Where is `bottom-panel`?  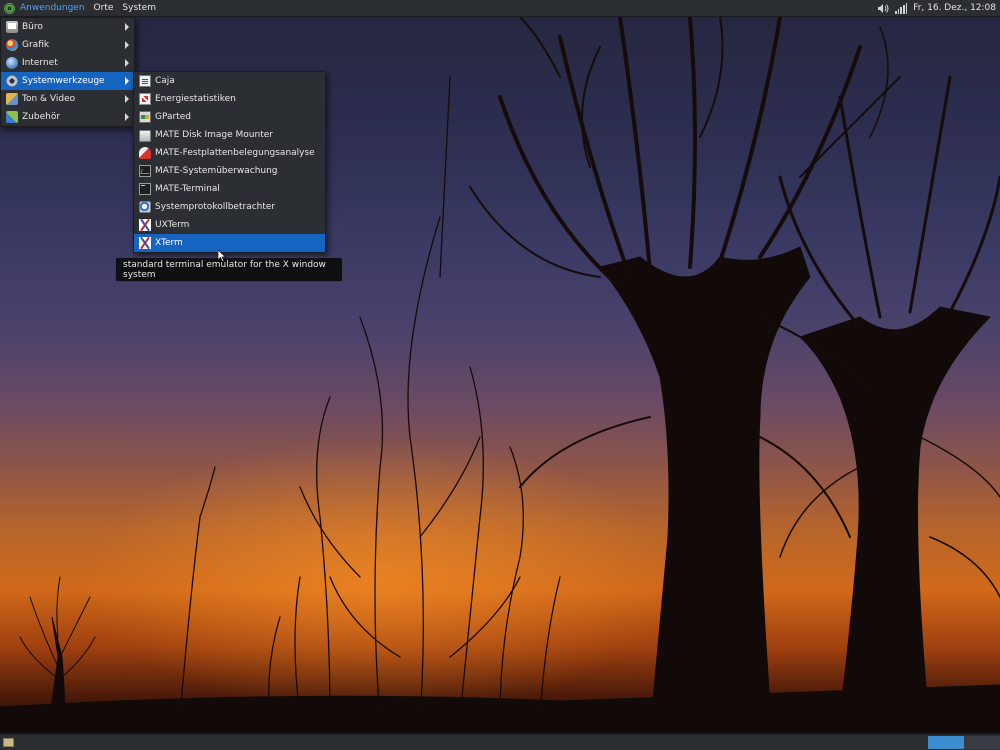
bottom-panel is located at coordinates (500, 742).